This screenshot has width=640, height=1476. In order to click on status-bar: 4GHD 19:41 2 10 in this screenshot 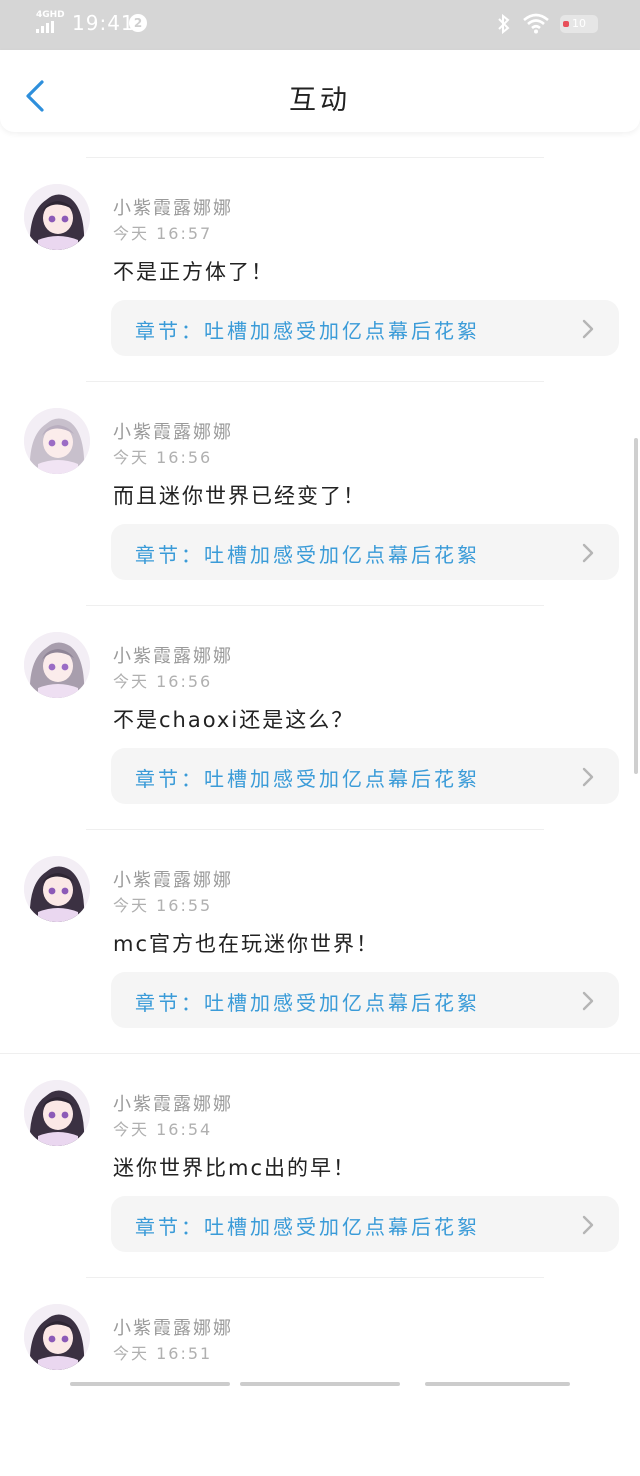, I will do `click(320, 25)`.